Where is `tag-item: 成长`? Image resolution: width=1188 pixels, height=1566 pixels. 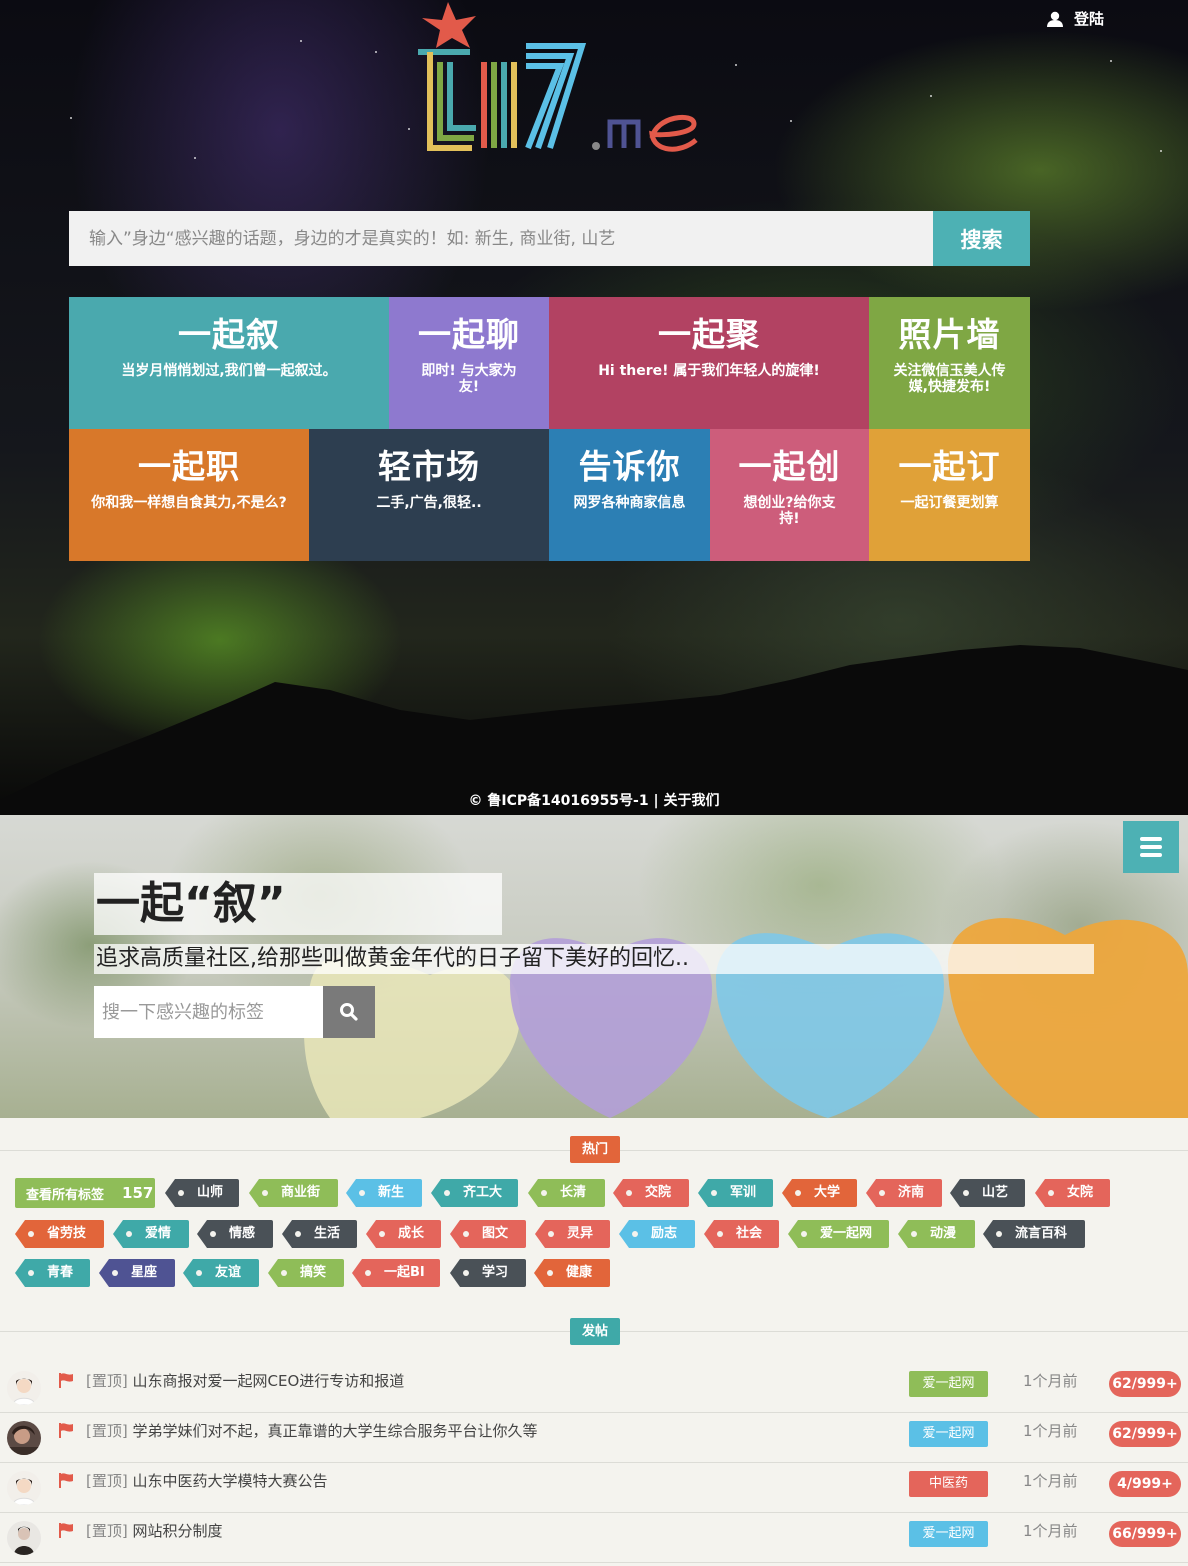
tag-item: 成长 is located at coordinates (403, 1234).